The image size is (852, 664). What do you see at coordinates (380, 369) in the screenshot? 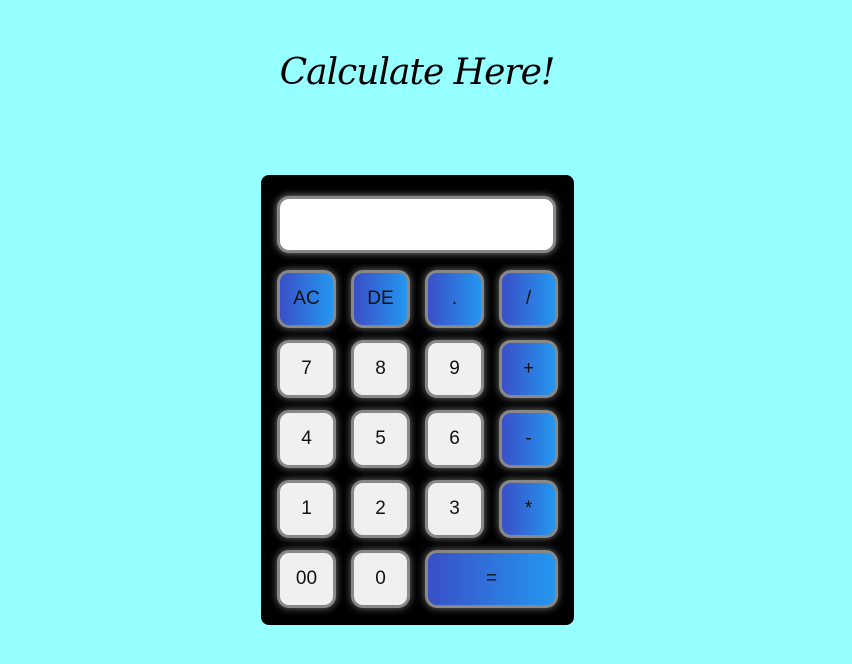
I see `digit-8-button: 8` at bounding box center [380, 369].